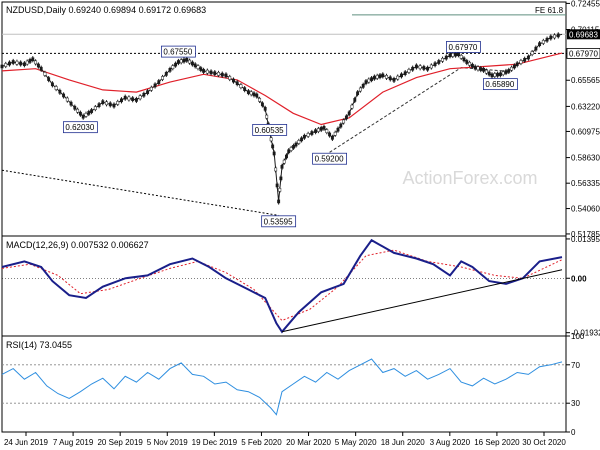 The width and height of the screenshot is (600, 450). What do you see at coordinates (462, 47) in the screenshot?
I see `price-annotation-label: 0.67970` at bounding box center [462, 47].